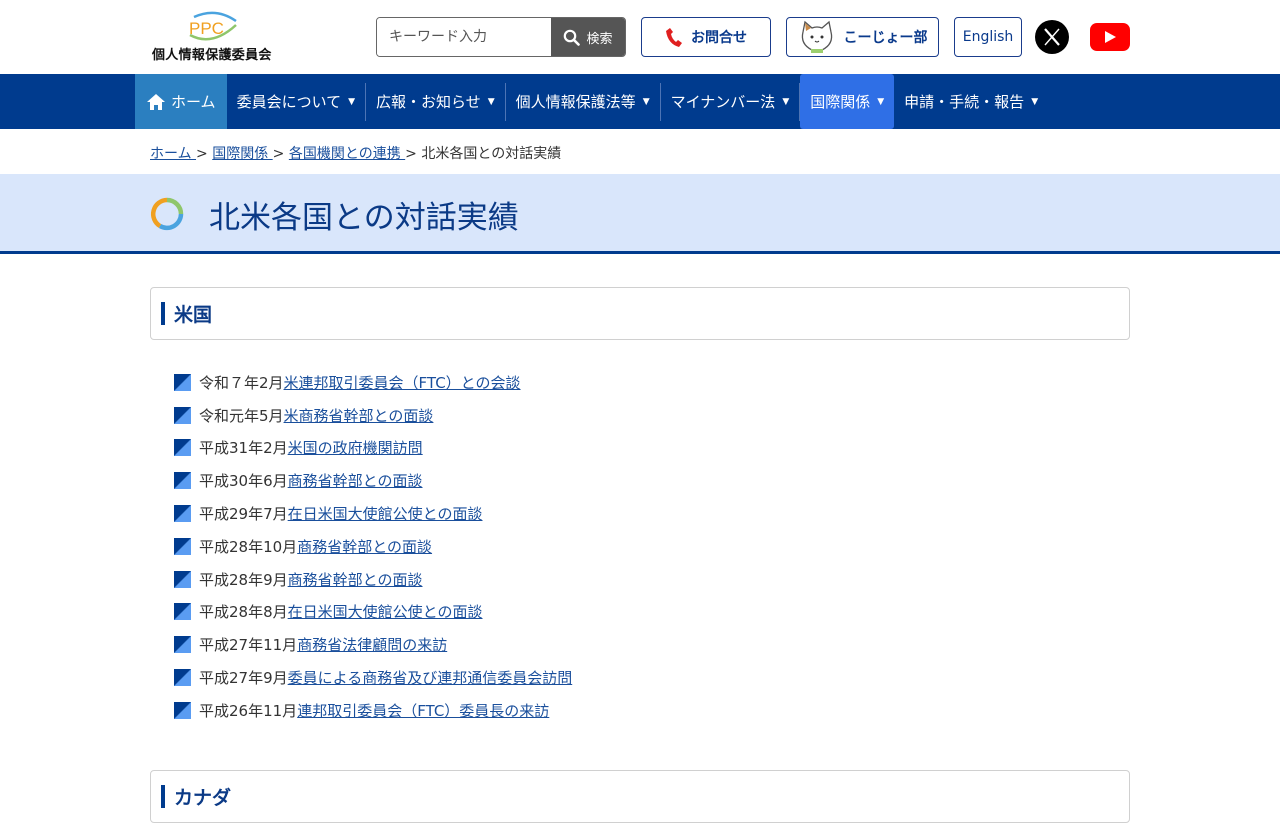  I want to click on list-item: 平成27年11月 商務省法律顧問の来訪, so click(624, 644).